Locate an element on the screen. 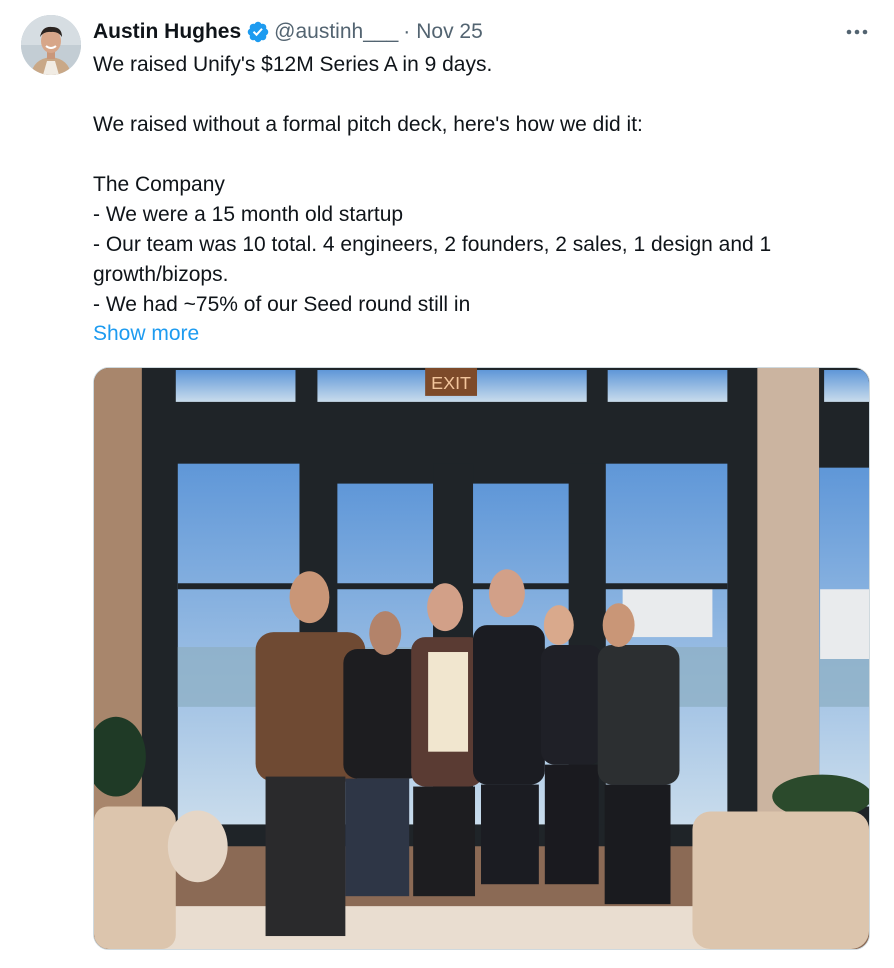  more-options-icon is located at coordinates (857, 32).